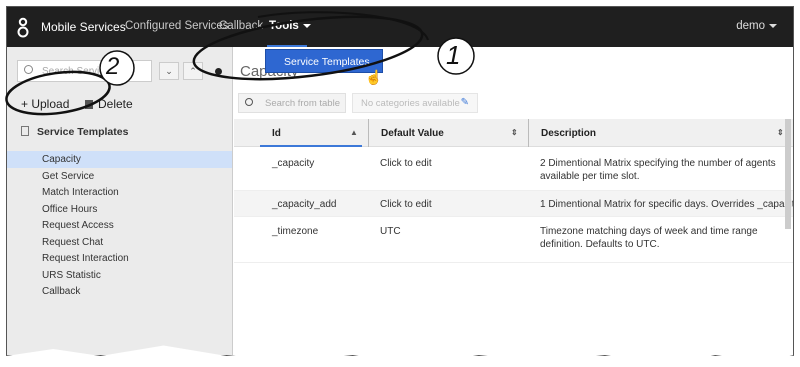  Describe the element at coordinates (119, 159) in the screenshot. I see `list-item-capacity: Capacity` at that location.